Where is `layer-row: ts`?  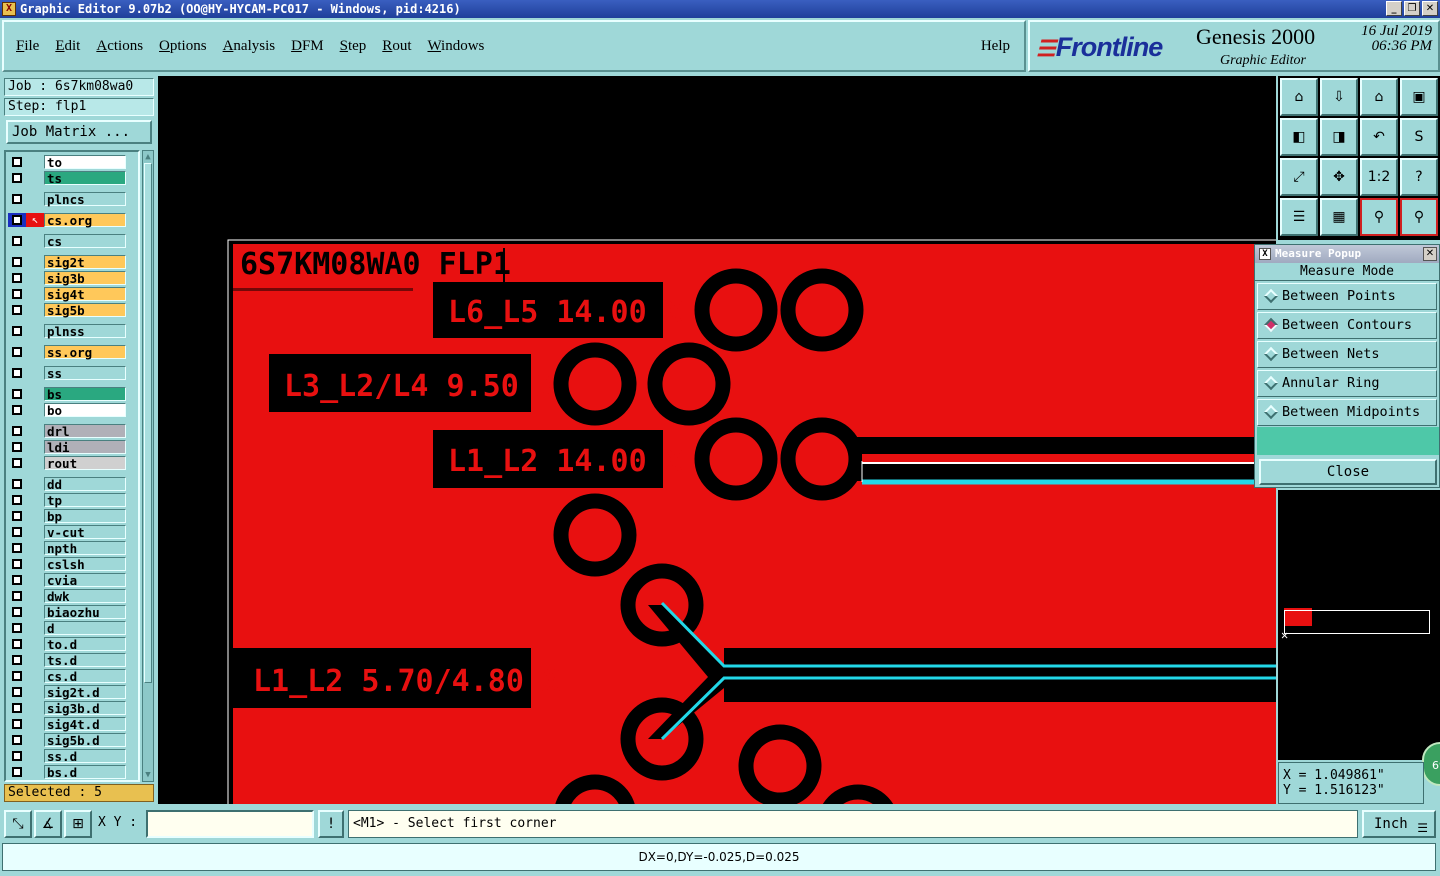
layer-row: ts is located at coordinates (73, 178).